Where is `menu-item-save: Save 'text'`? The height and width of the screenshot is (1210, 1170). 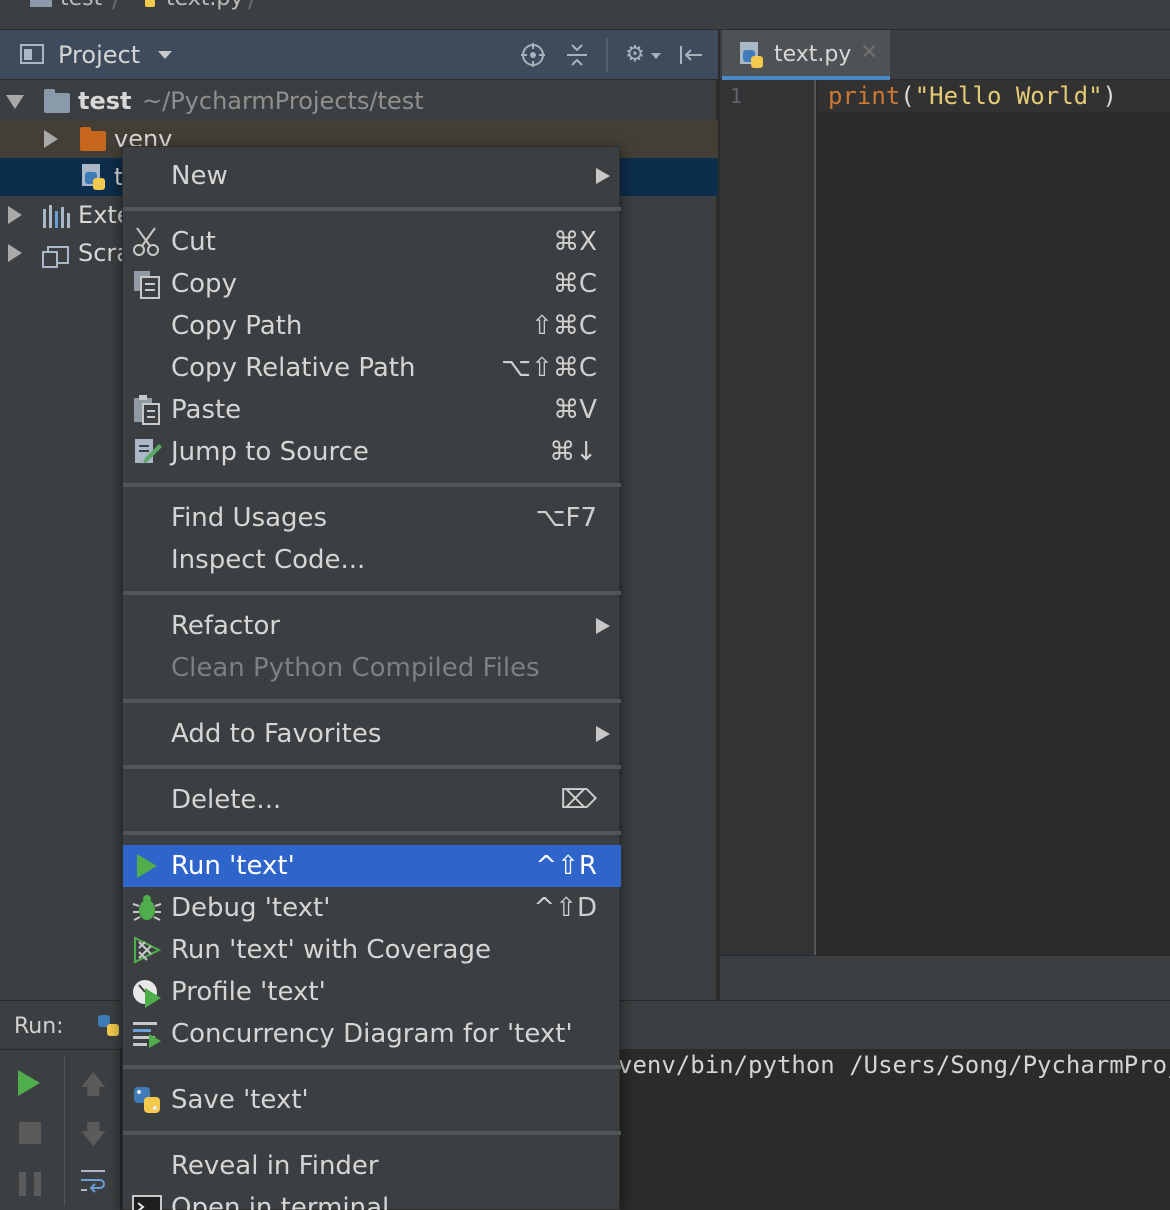 menu-item-save: Save 'text' is located at coordinates (372, 1100).